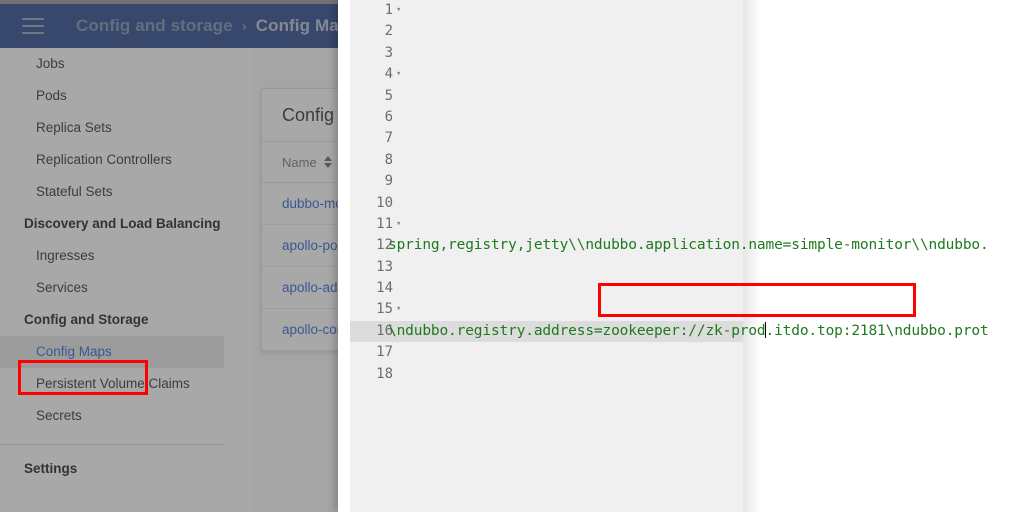 Image resolution: width=1013 pixels, height=512 pixels. What do you see at coordinates (388, 138) in the screenshot?
I see `line-number: 7` at bounding box center [388, 138].